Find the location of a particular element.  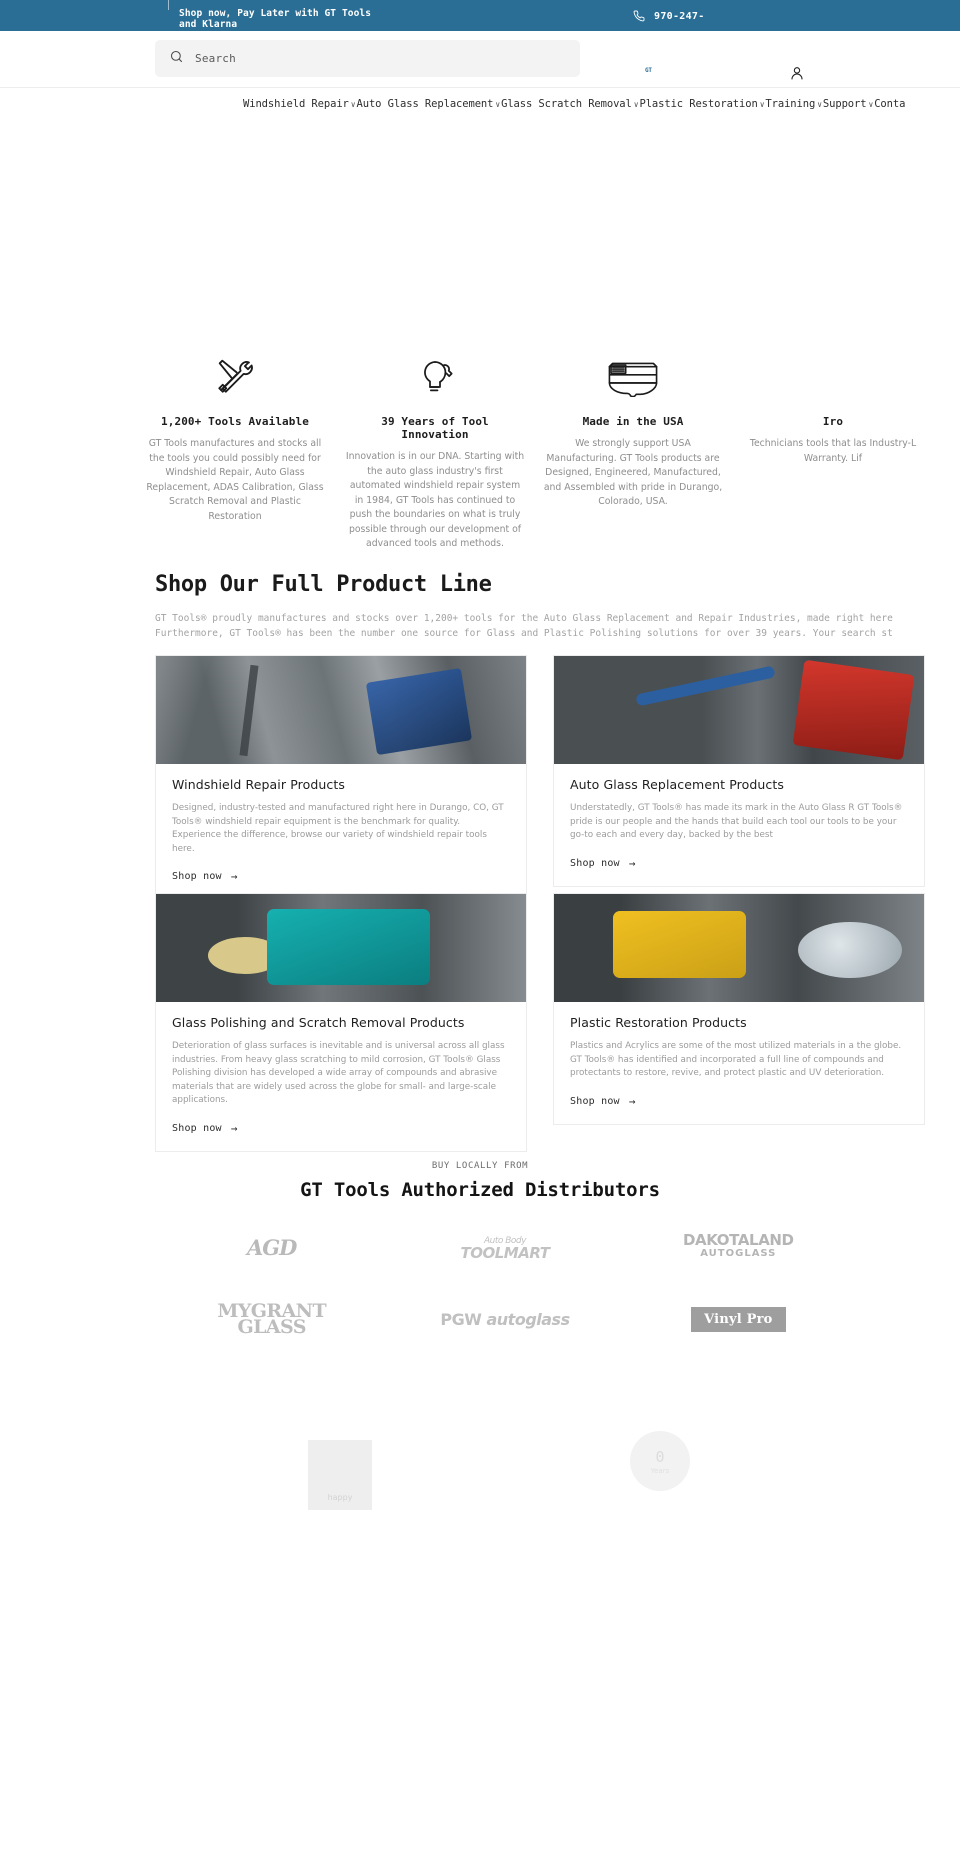

card-title: Plastic Restoration Products is located at coordinates (658, 1022).